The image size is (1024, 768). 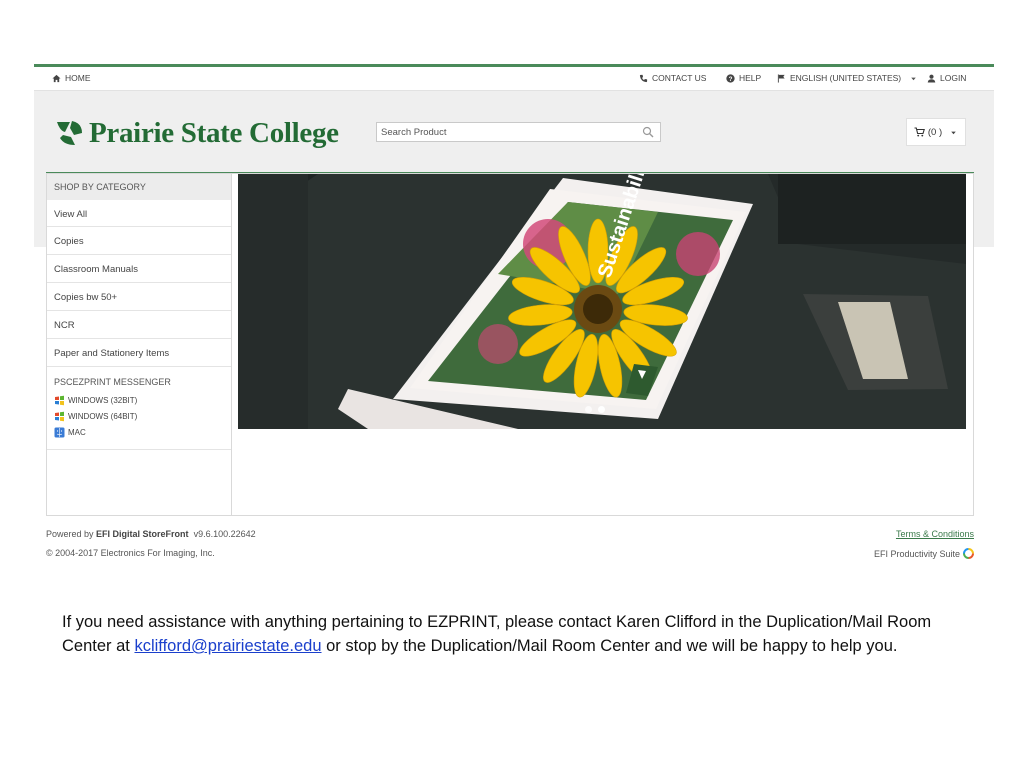 I want to click on contact-label: CONTACT US, so click(x=679, y=78).